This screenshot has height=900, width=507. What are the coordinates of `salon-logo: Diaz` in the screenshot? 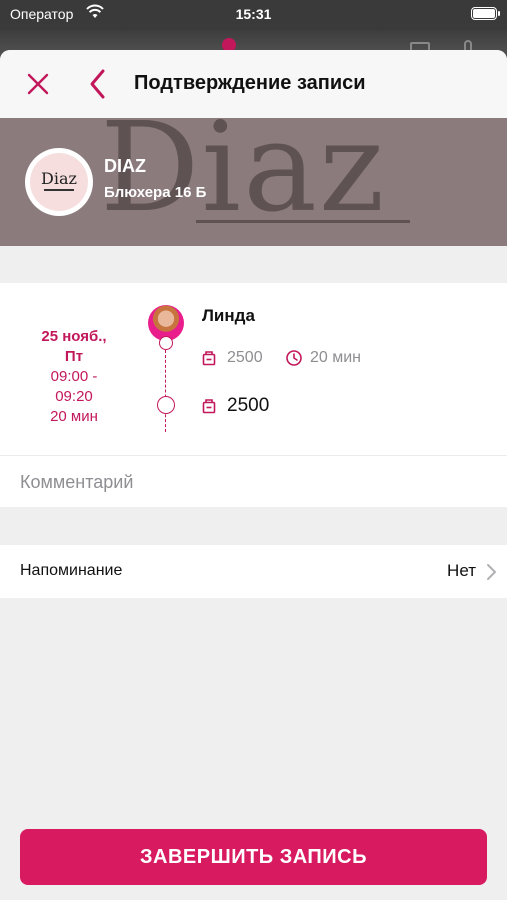 It's located at (59, 182).